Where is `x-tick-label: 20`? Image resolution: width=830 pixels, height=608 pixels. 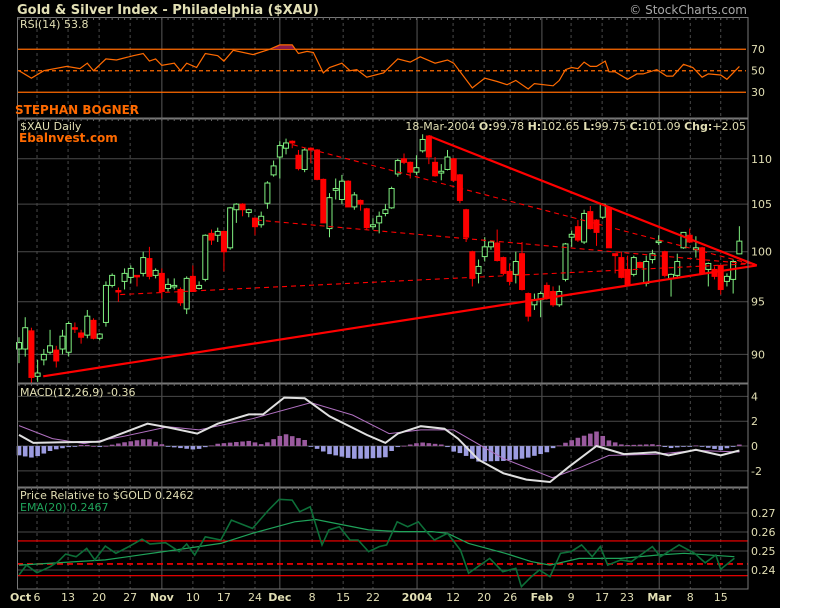
x-tick-label: 20 is located at coordinates (484, 597).